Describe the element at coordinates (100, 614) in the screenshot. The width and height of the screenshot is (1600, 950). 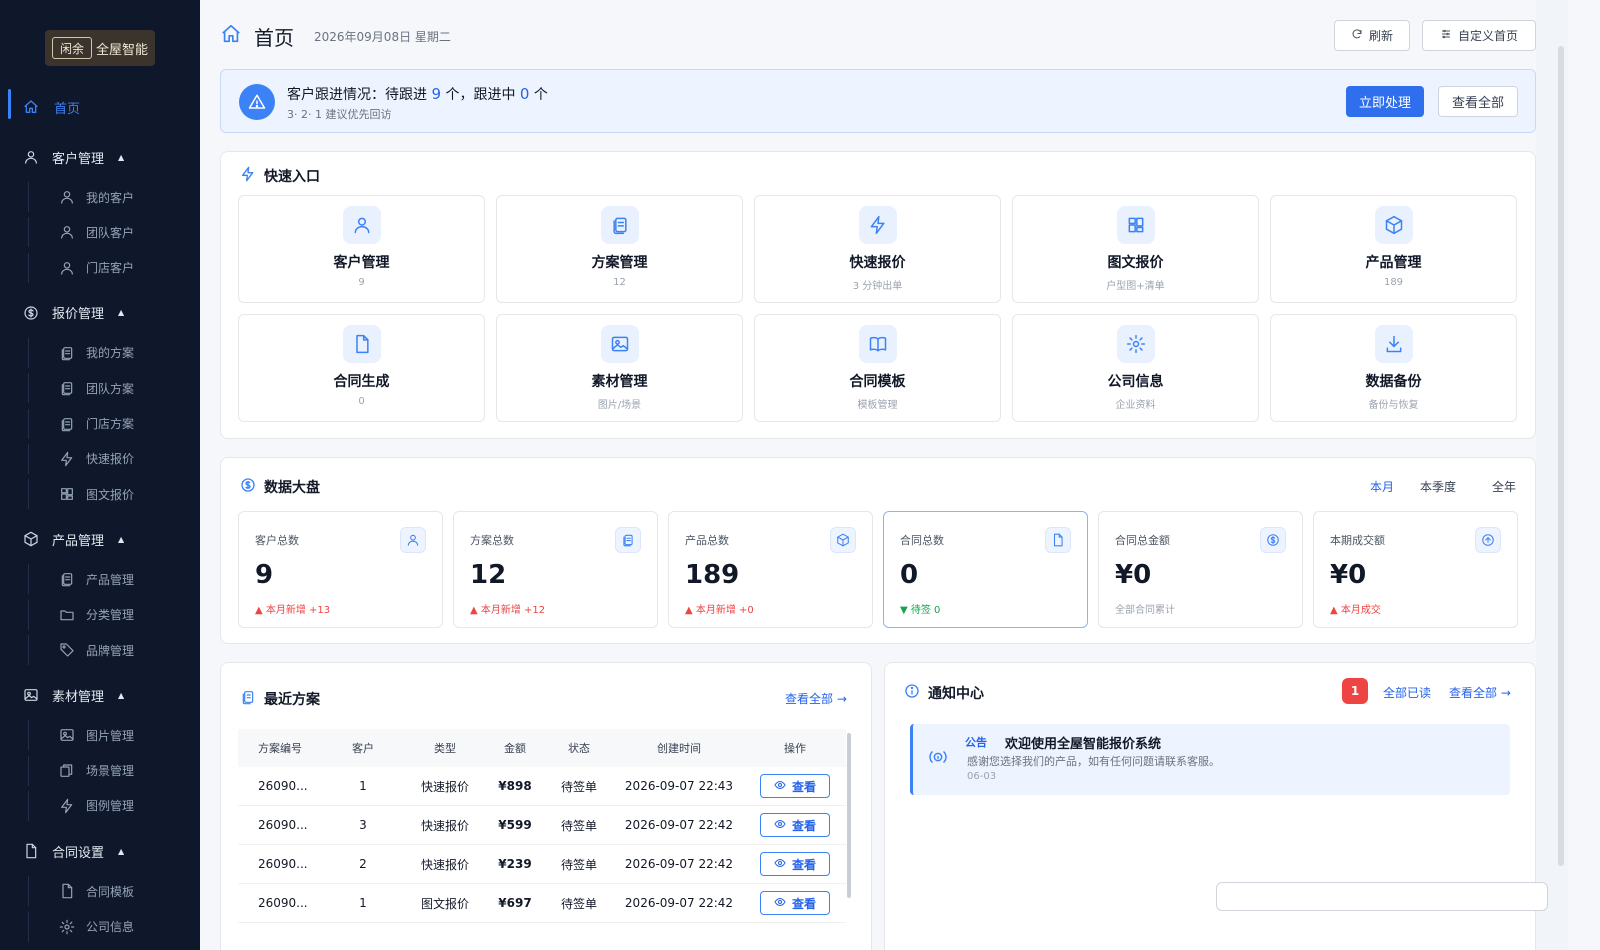
I see `sidebar-item: 分类管理` at that location.